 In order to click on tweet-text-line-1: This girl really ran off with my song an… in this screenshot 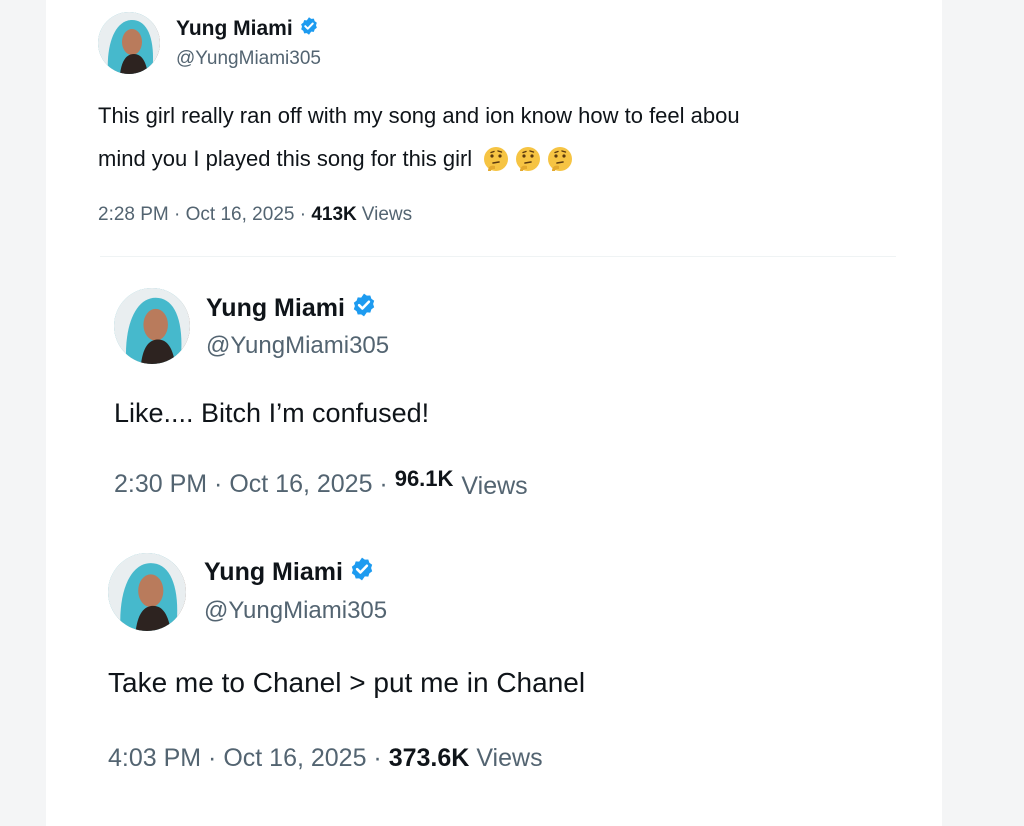, I will do `click(419, 115)`.